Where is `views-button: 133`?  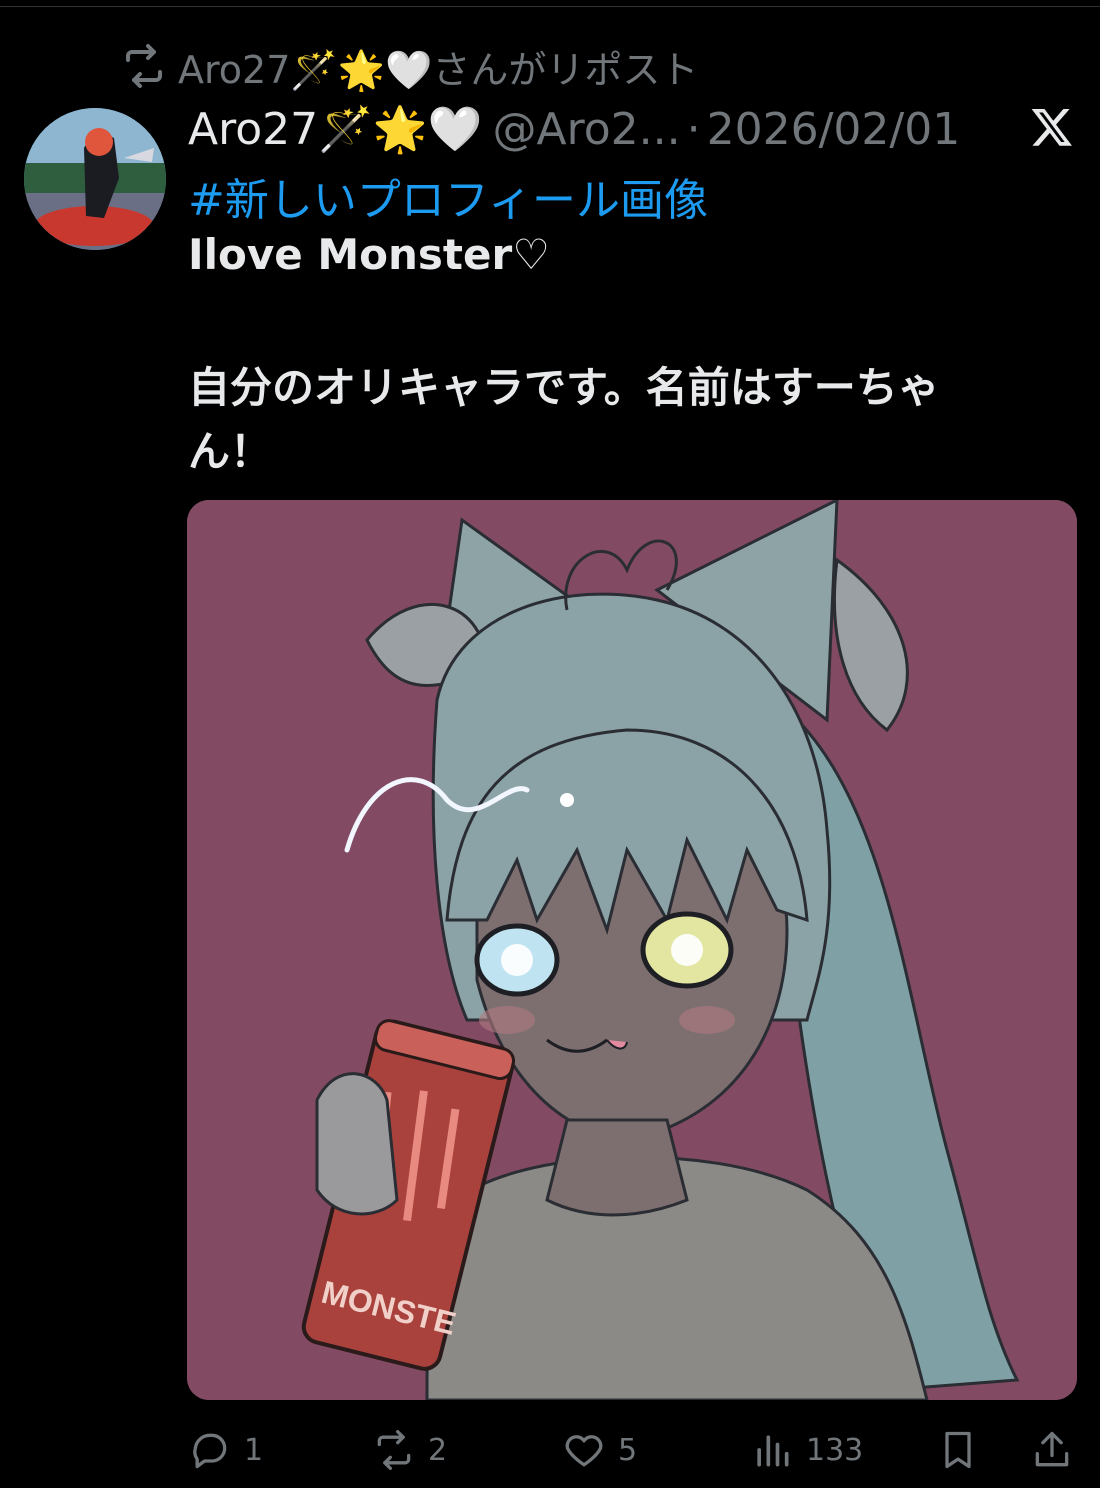
views-button: 133 is located at coordinates (806, 1450).